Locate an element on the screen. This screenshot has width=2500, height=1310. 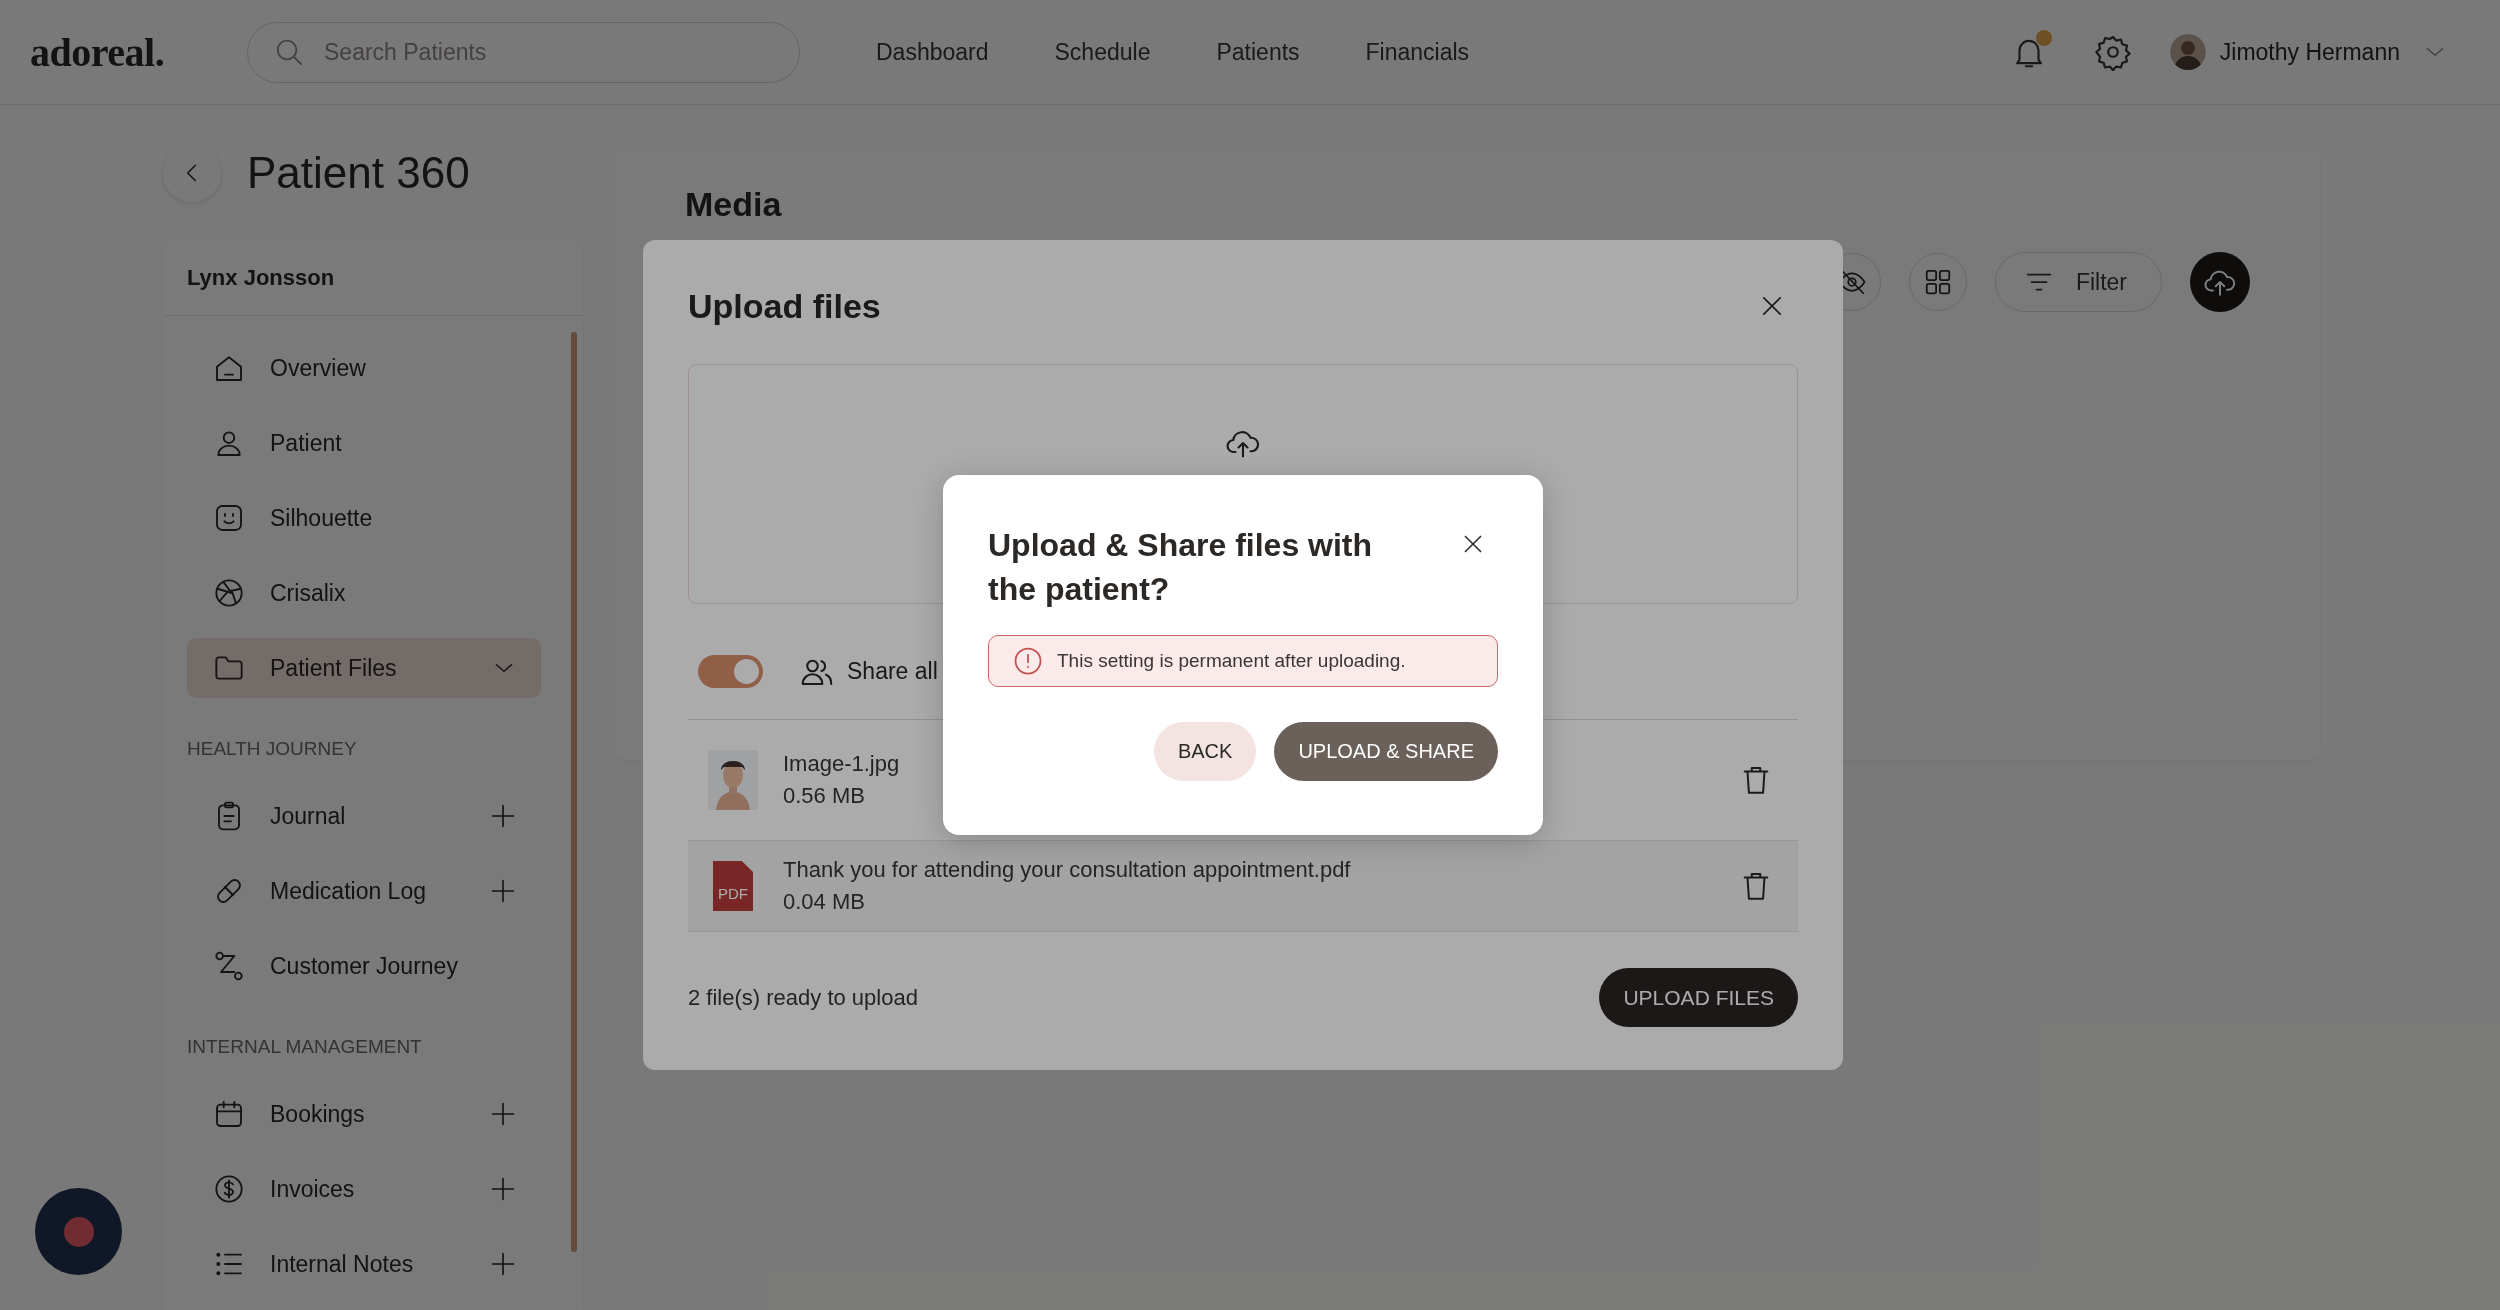
status-text: 2 file(s) ready to upload is located at coordinates (803, 997).